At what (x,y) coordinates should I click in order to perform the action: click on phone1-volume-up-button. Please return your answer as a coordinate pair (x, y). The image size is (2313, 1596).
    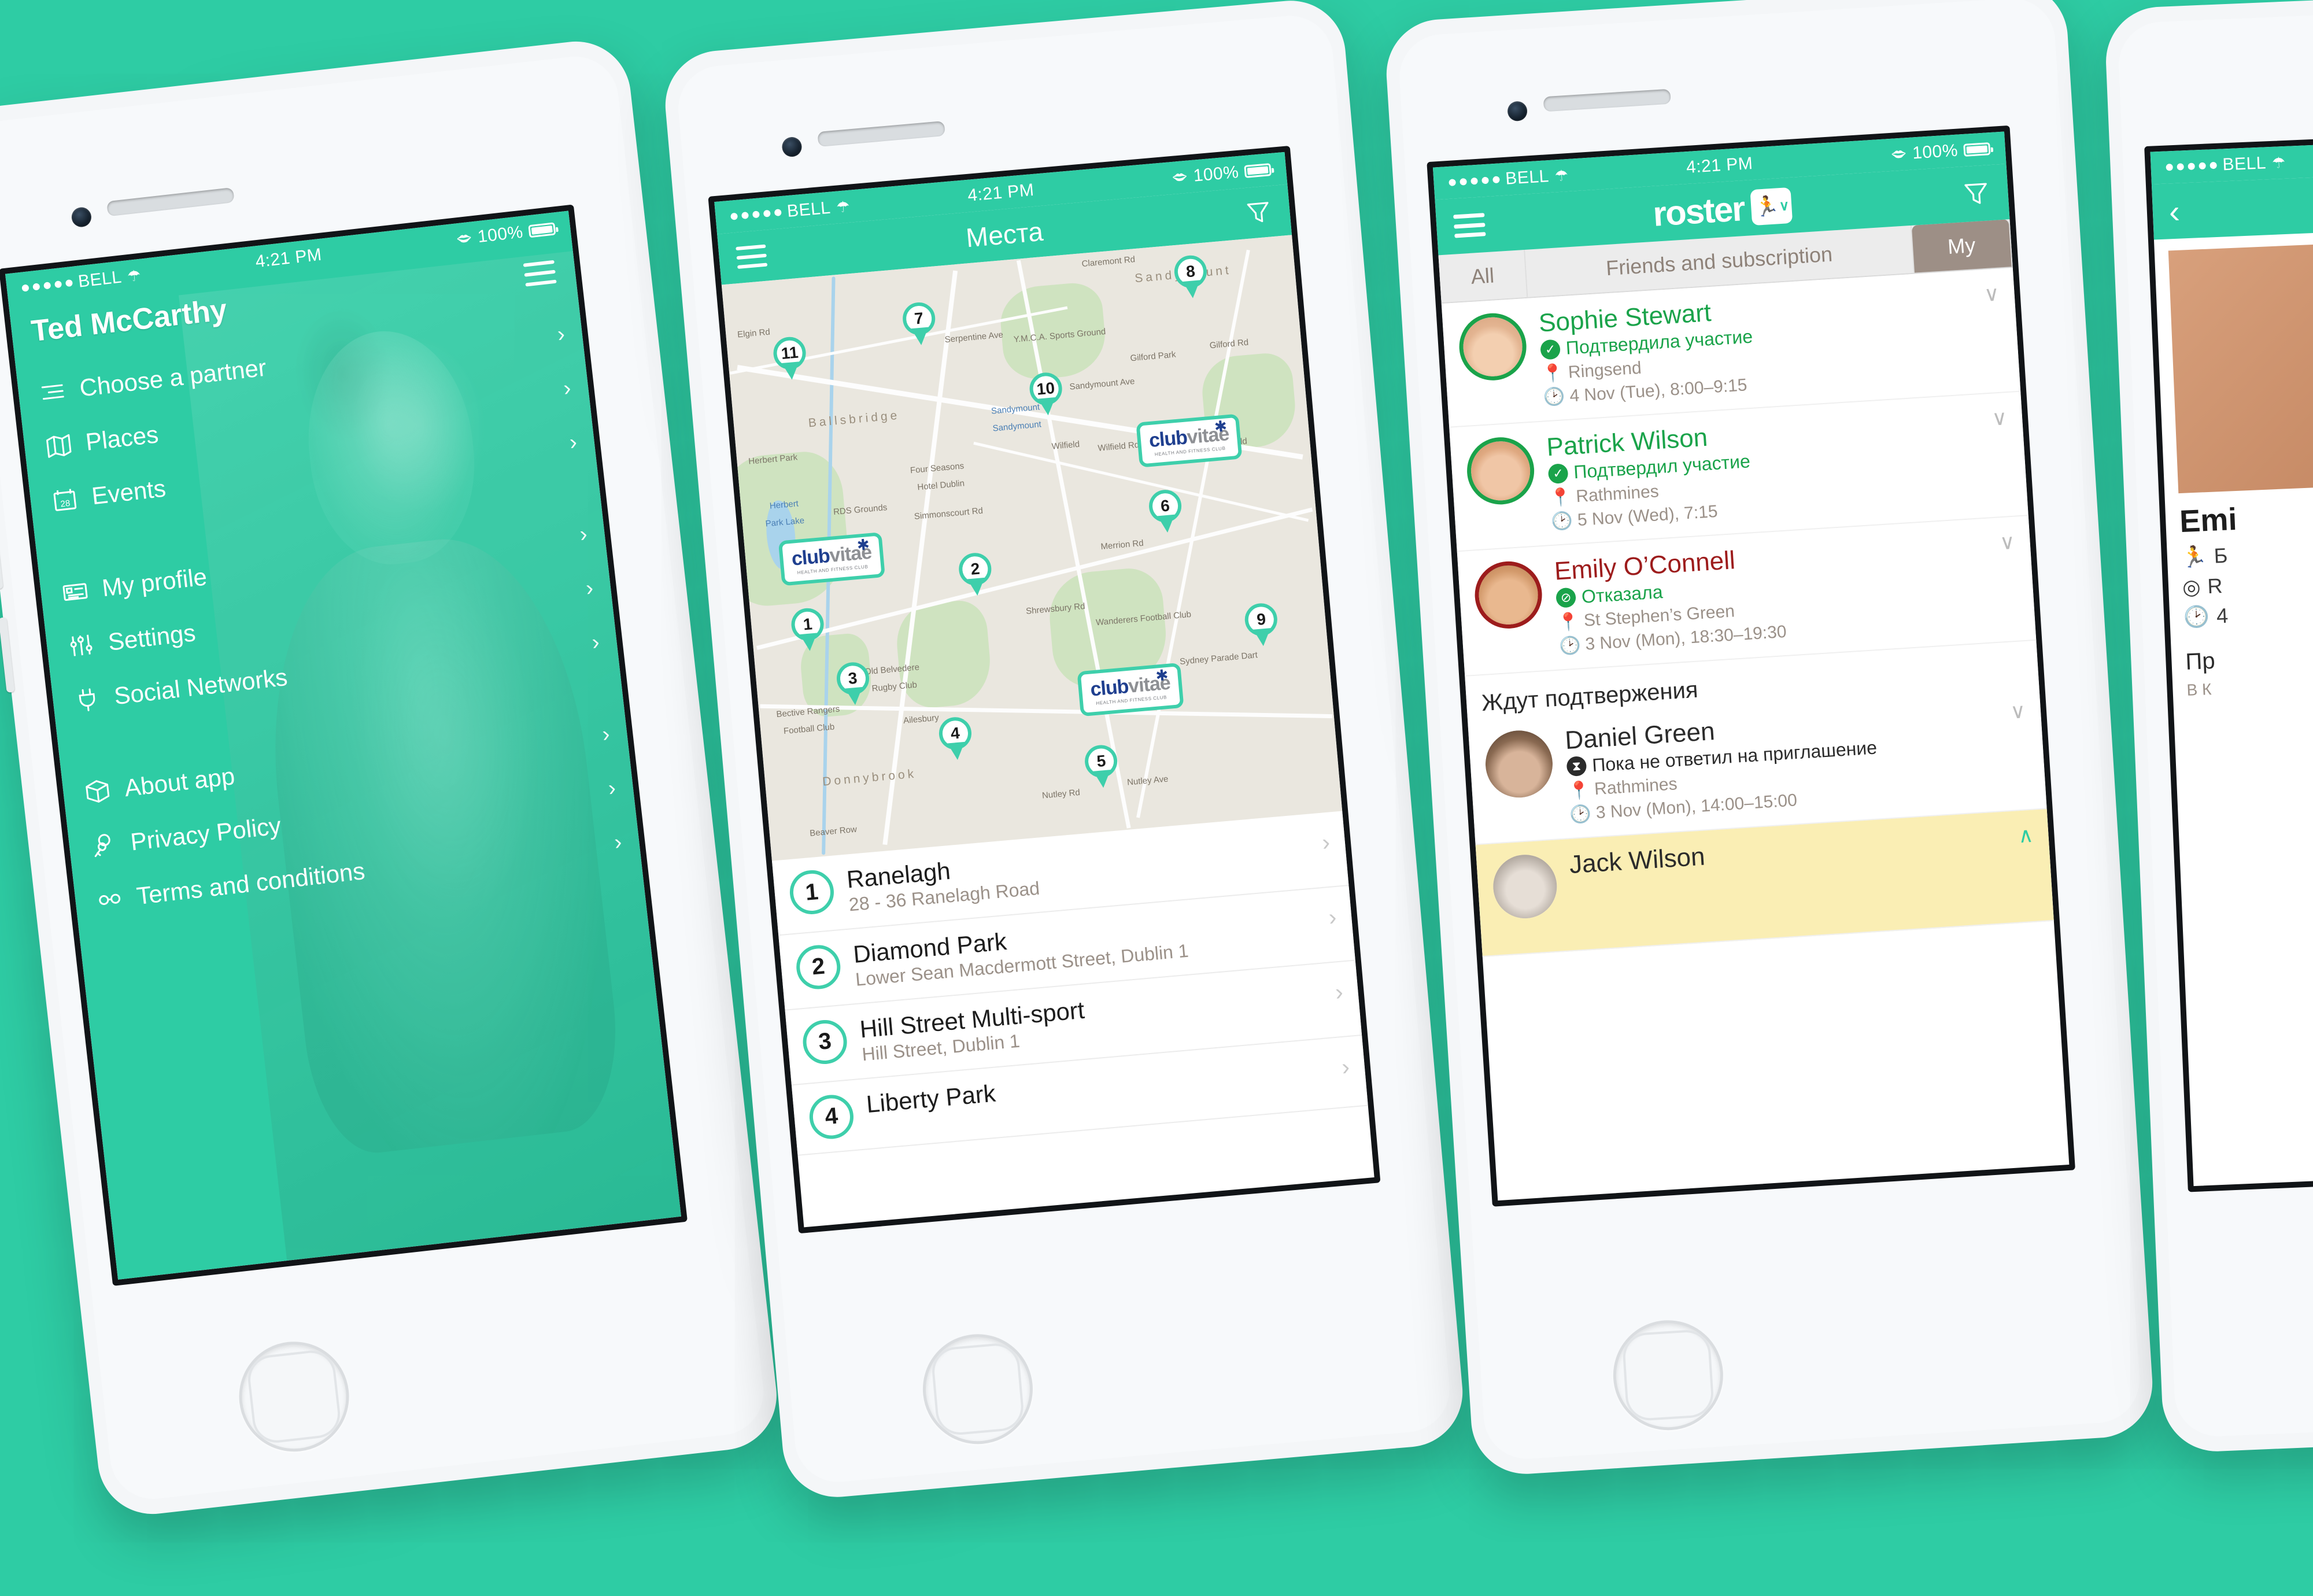
    Looking at the image, I should click on (2, 551).